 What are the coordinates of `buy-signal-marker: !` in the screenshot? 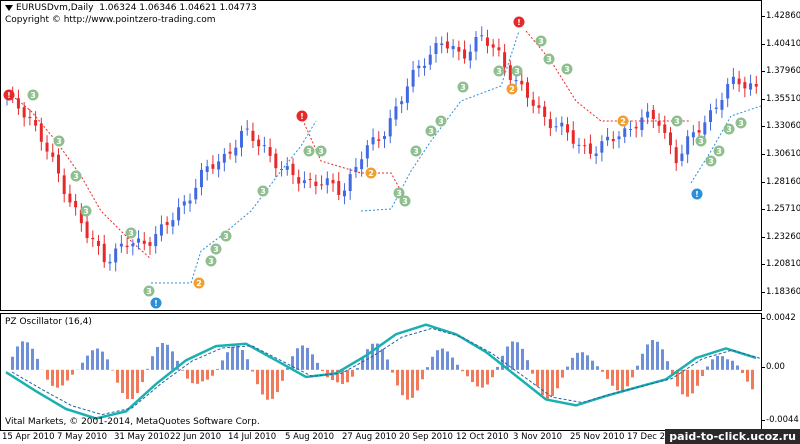 It's located at (697, 194).